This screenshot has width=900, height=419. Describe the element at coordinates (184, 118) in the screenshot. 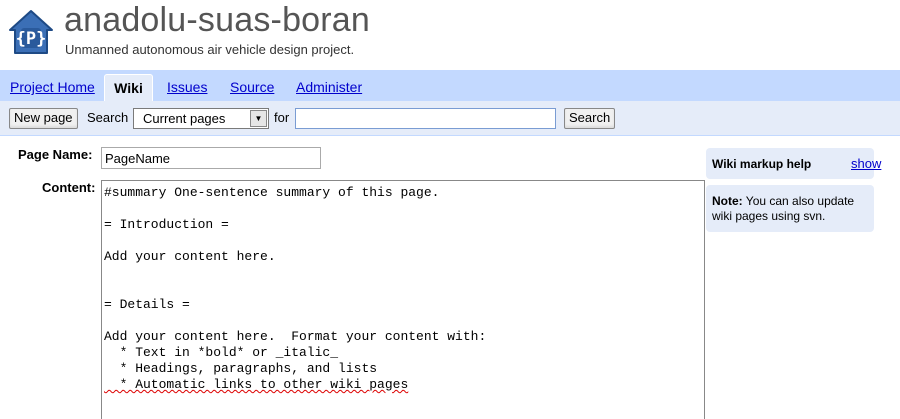

I see `search-scope-value: Current pages` at that location.